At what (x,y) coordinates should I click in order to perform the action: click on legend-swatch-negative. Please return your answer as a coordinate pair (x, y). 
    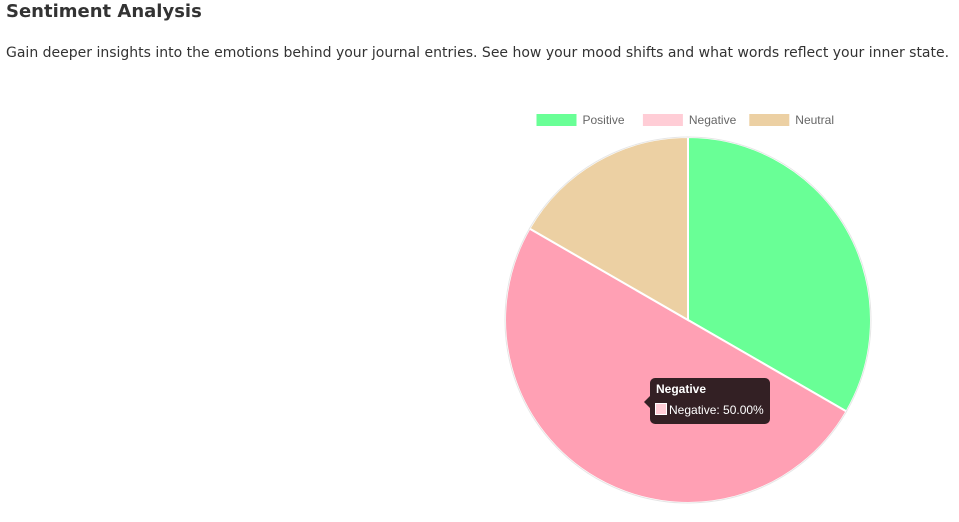
    Looking at the image, I should click on (662, 120).